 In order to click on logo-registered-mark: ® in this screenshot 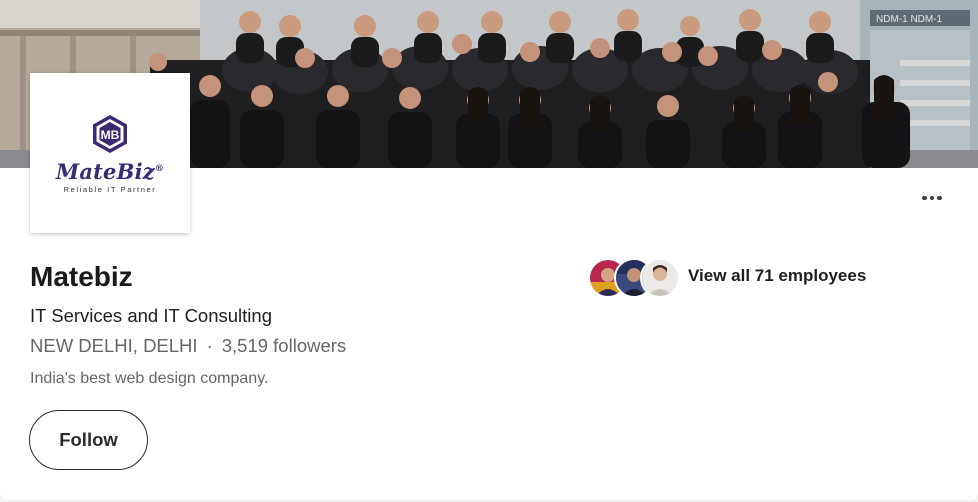, I will do `click(159, 168)`.